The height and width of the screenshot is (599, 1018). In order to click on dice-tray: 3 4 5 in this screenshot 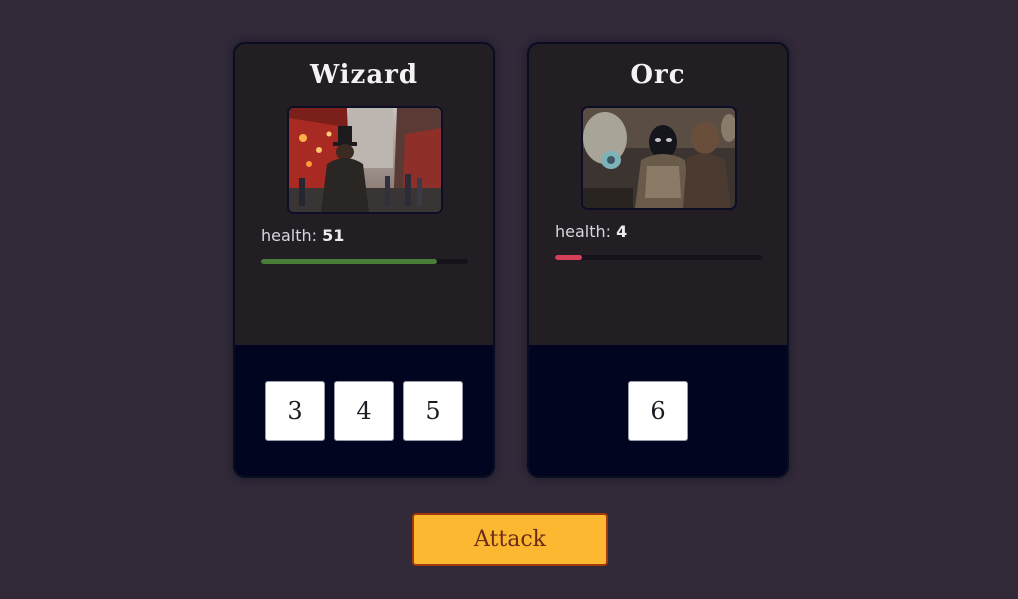, I will do `click(364, 410)`.